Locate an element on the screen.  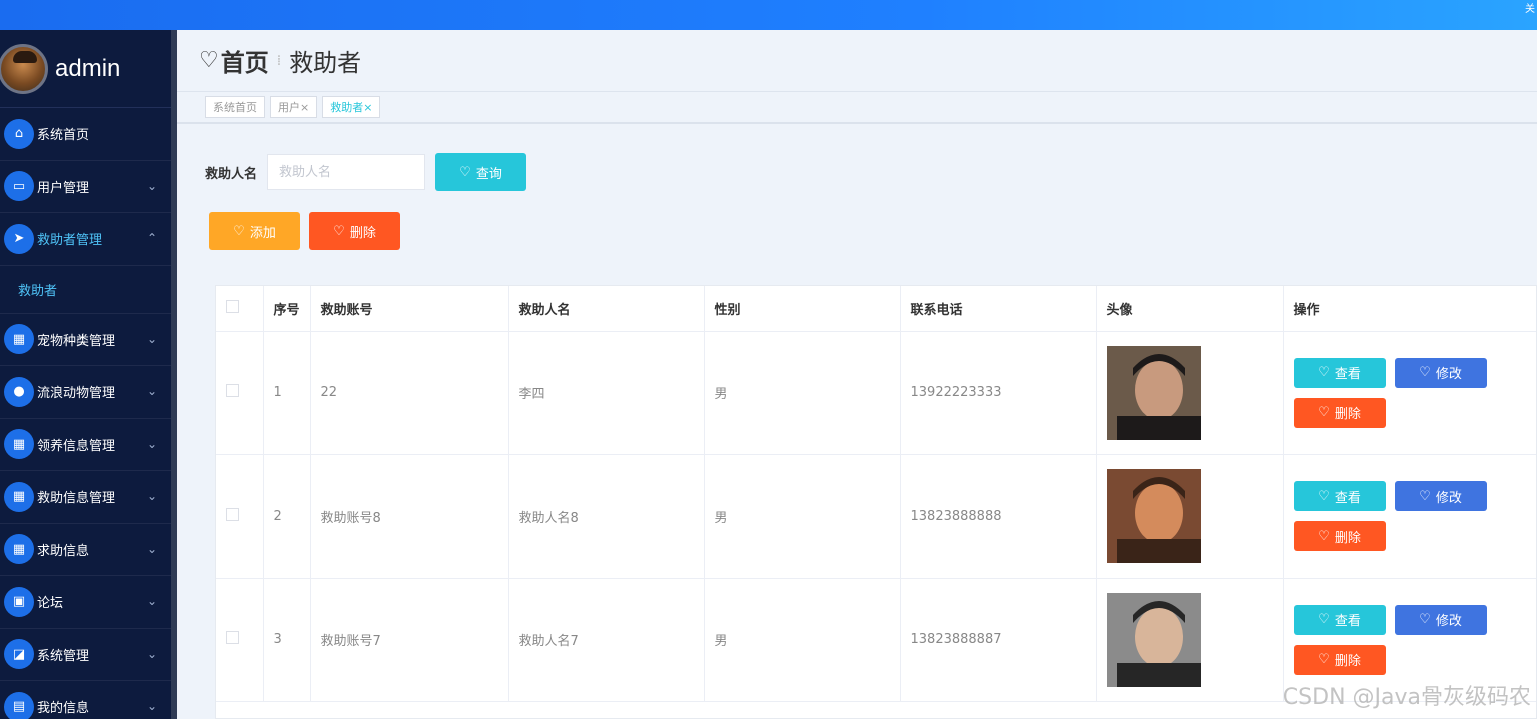
tag-users: 用户× is located at coordinates (294, 107).